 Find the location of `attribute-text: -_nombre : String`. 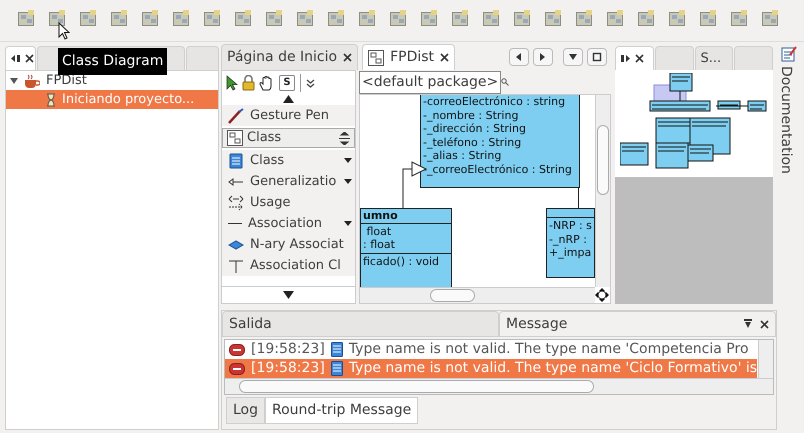

attribute-text: -_nombre : String is located at coordinates (470, 115).